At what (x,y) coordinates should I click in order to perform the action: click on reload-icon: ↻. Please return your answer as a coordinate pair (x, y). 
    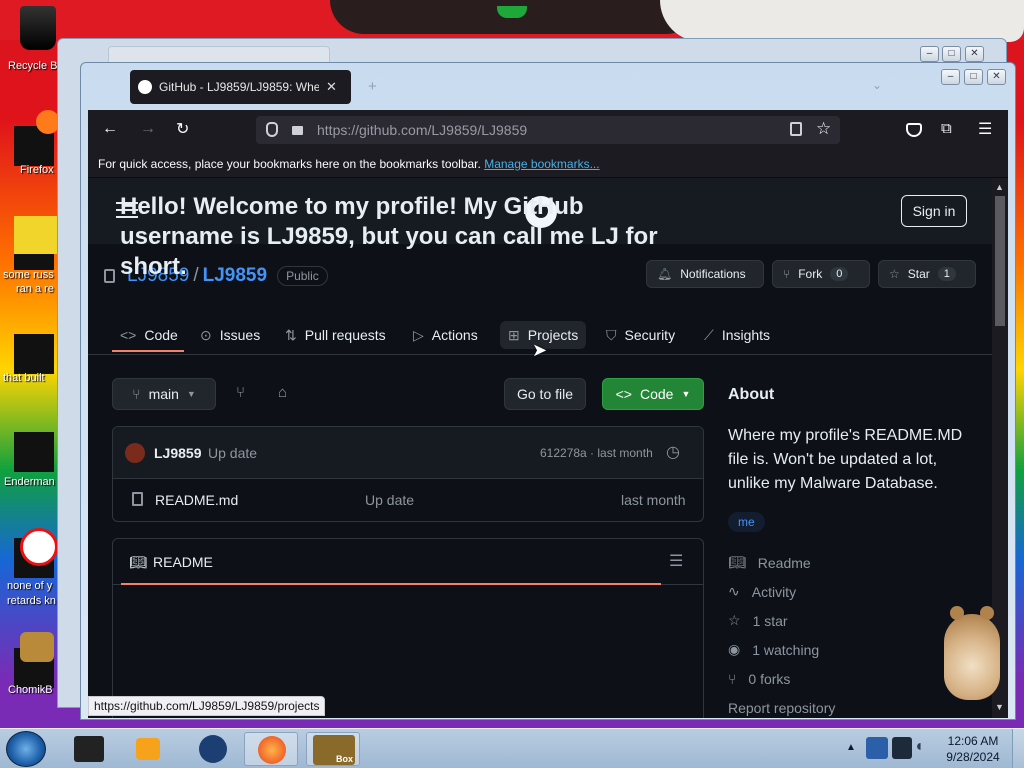
    Looking at the image, I should click on (182, 129).